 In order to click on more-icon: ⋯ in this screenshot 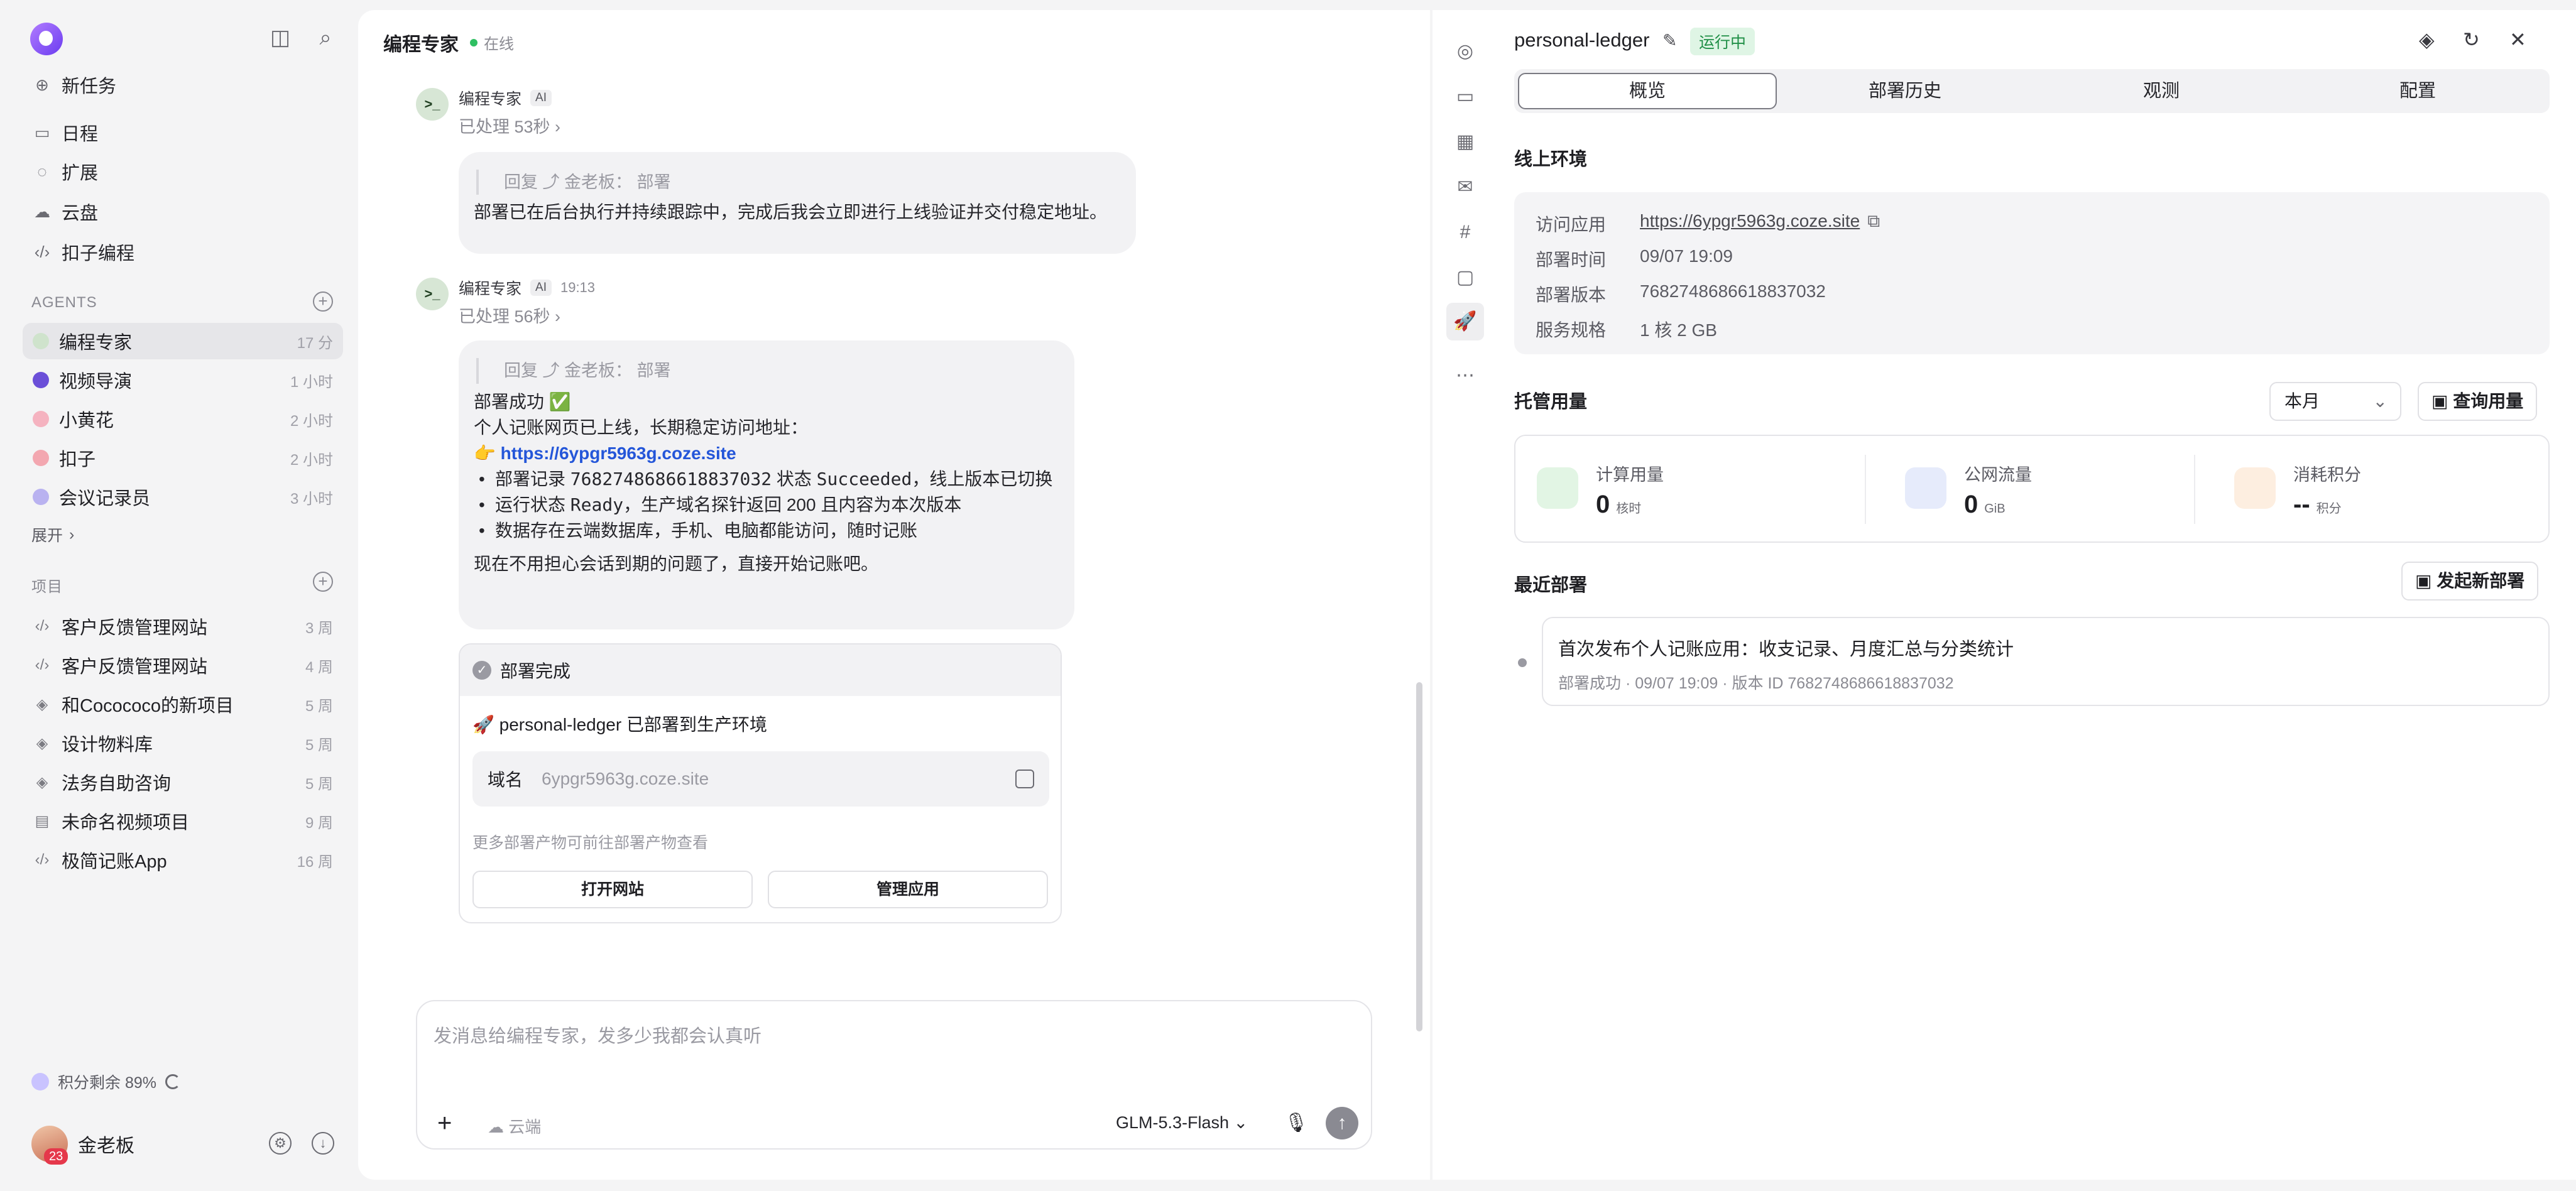, I will do `click(1465, 375)`.